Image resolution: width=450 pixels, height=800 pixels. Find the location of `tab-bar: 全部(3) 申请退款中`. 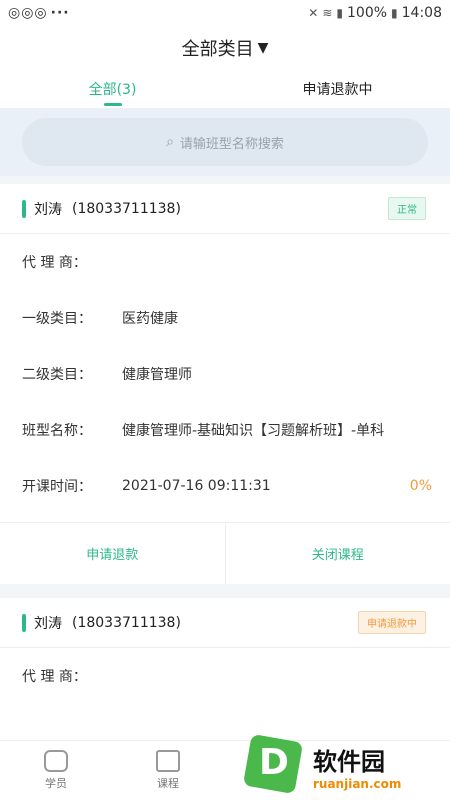

tab-bar: 全部(3) 申请退款中 is located at coordinates (225, 89).